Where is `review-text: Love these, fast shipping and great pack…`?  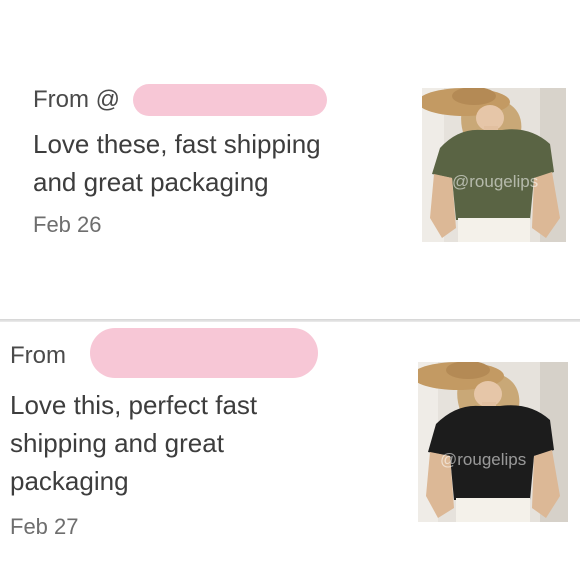 review-text: Love these, fast shipping and great pack… is located at coordinates (177, 163).